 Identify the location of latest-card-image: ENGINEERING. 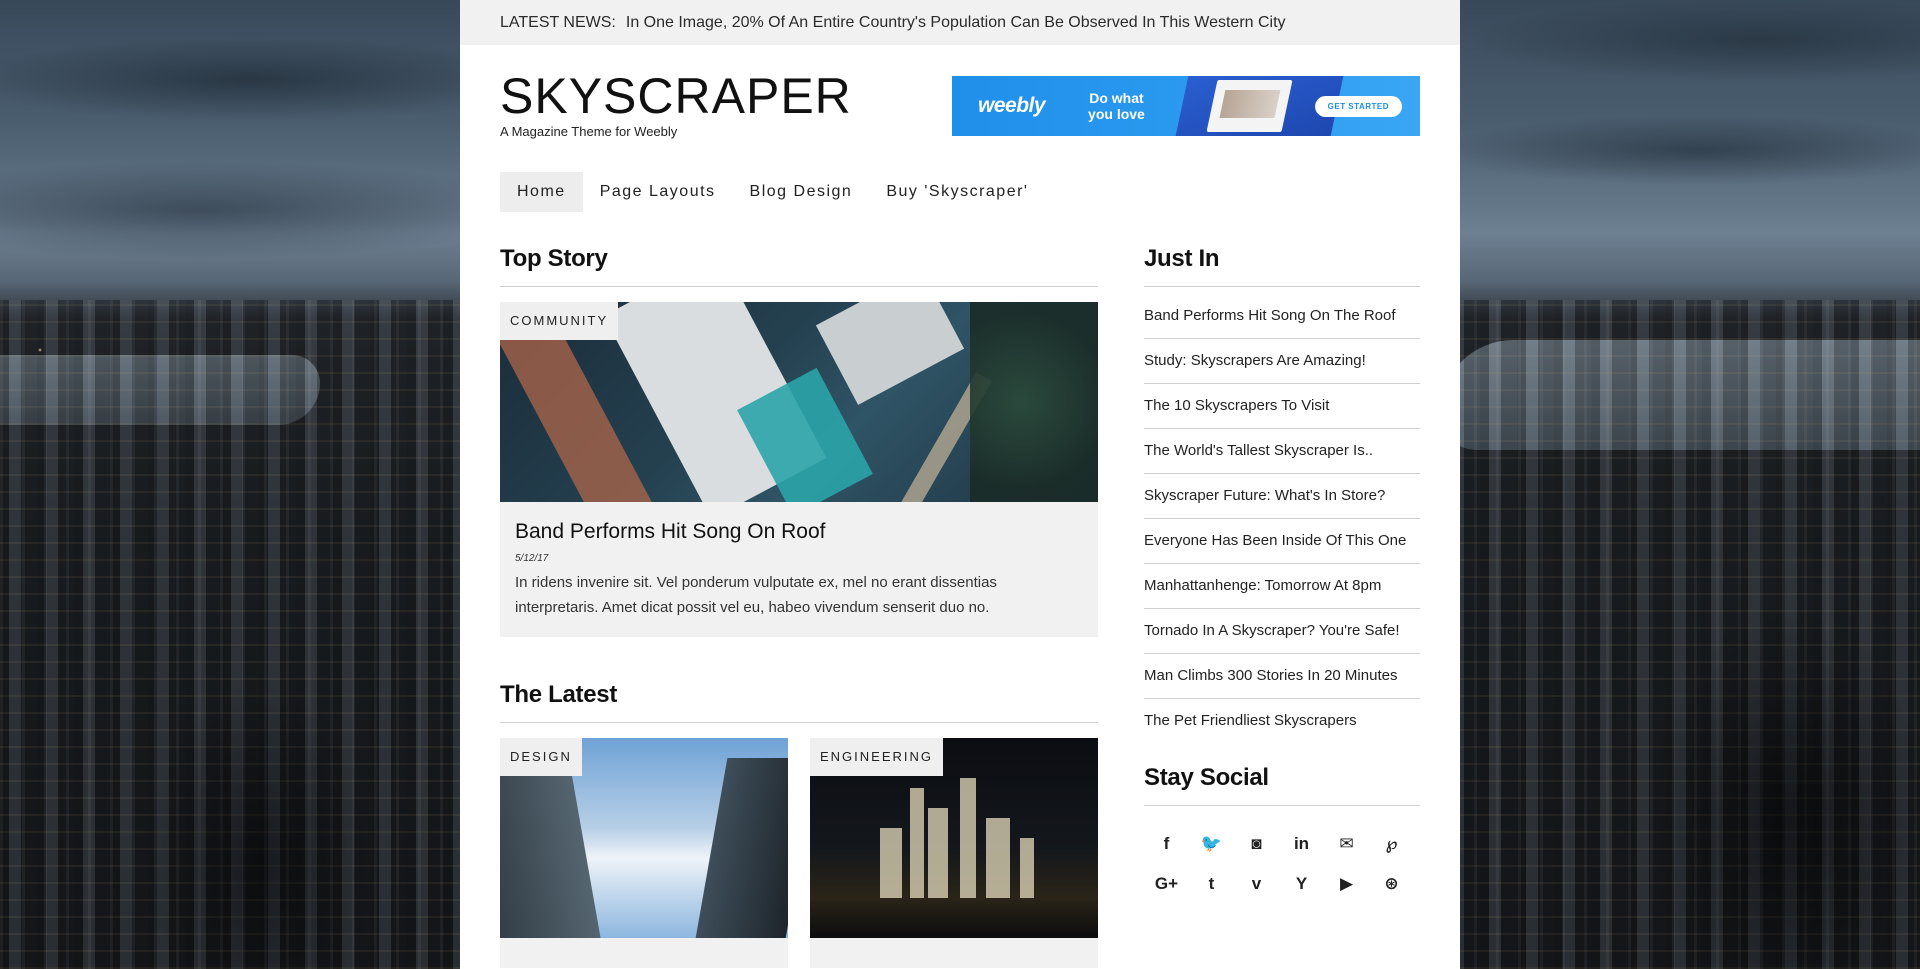
(954, 838).